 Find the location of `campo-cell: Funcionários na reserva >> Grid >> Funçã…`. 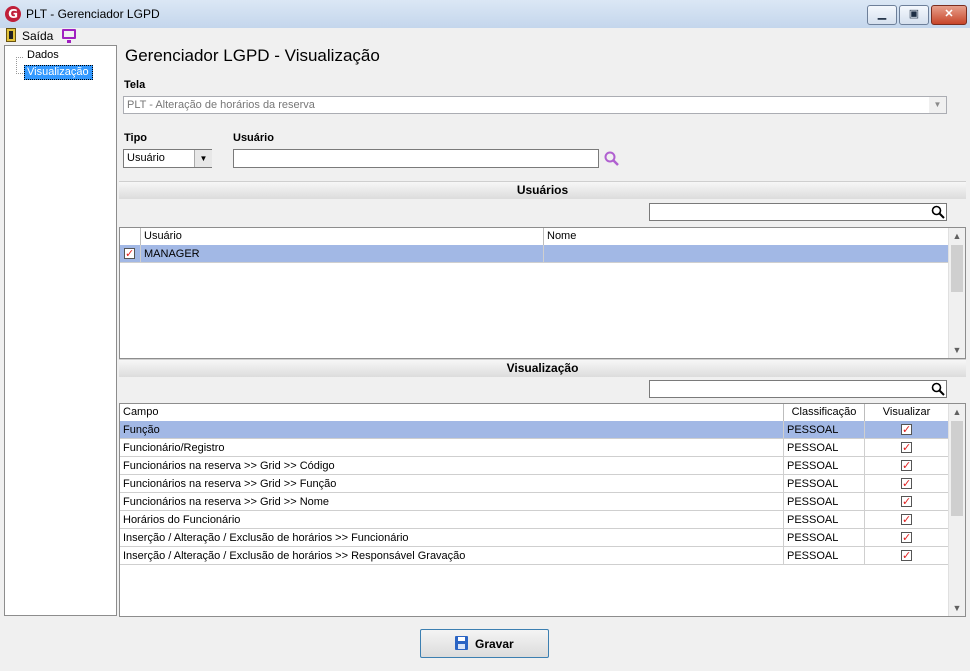

campo-cell: Funcionários na reserva >> Grid >> Funçã… is located at coordinates (452, 484).